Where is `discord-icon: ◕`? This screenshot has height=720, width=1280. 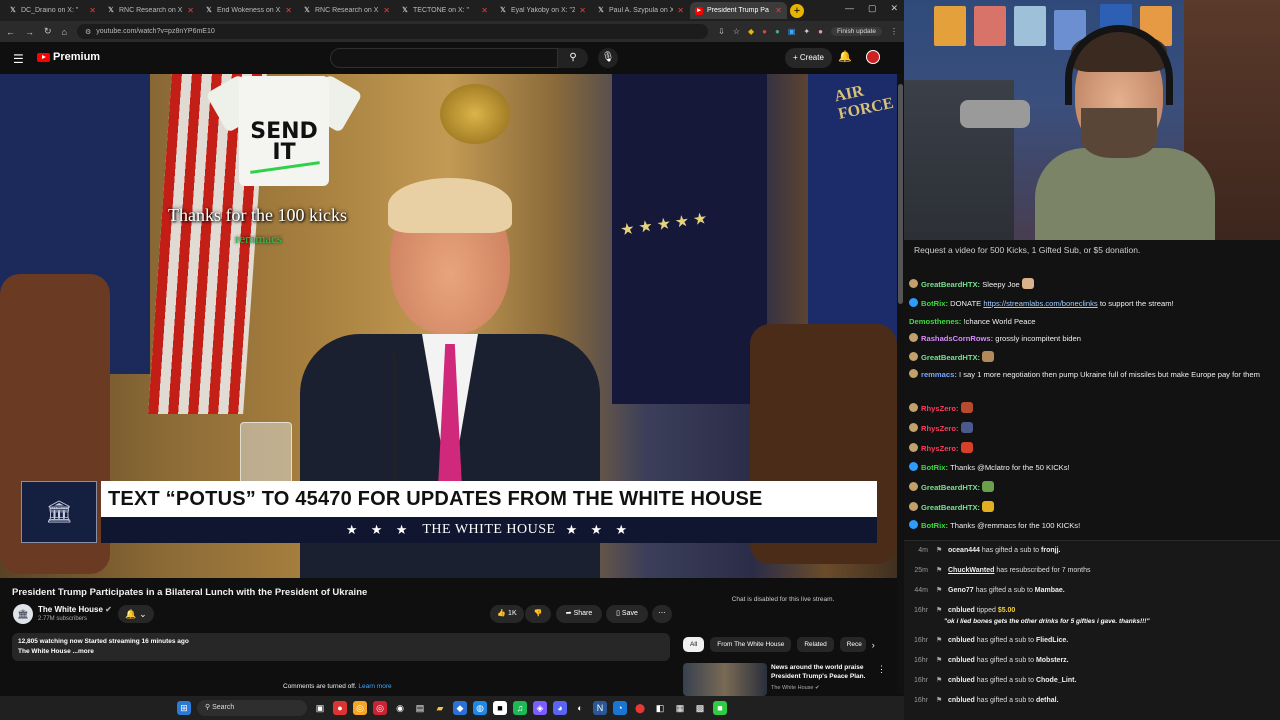 discord-icon: ◕ is located at coordinates (560, 708).